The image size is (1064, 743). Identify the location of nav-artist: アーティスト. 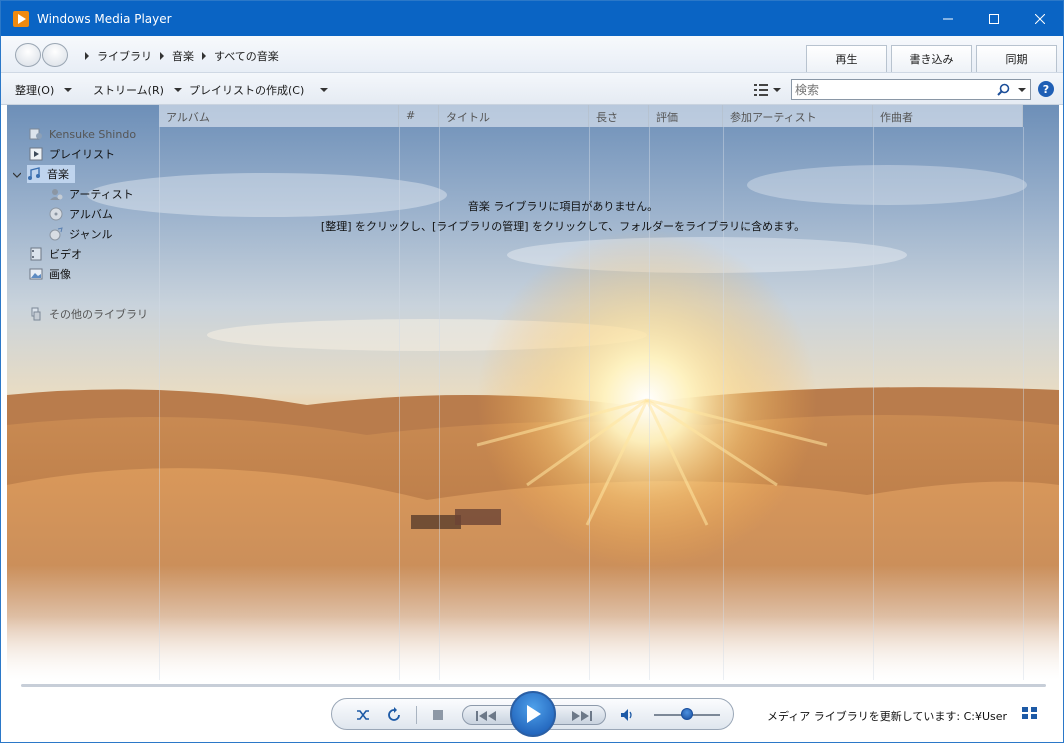
(91, 194).